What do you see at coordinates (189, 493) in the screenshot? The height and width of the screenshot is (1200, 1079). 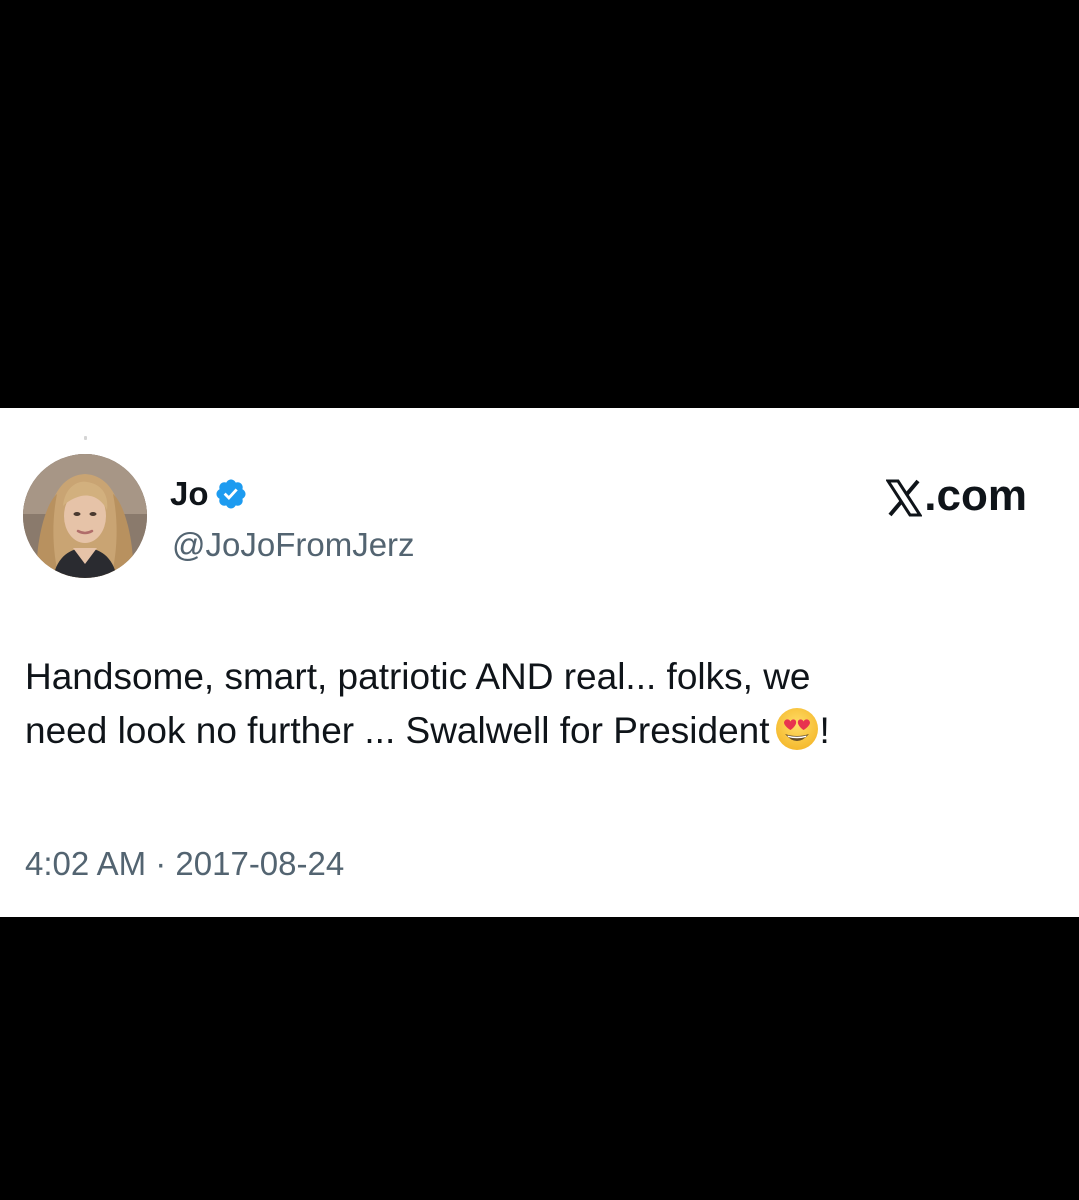 I see `display-name-text: Jo` at bounding box center [189, 493].